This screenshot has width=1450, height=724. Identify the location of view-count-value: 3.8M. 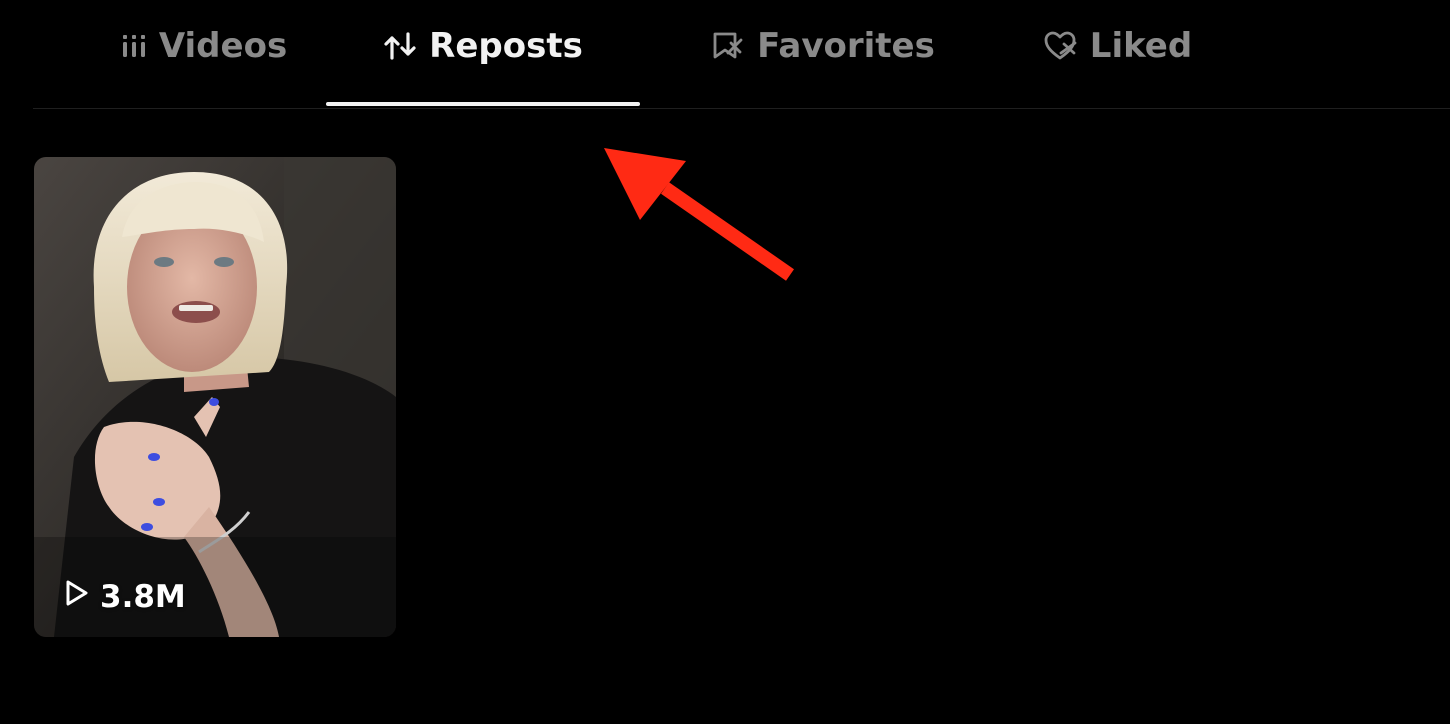
(143, 597).